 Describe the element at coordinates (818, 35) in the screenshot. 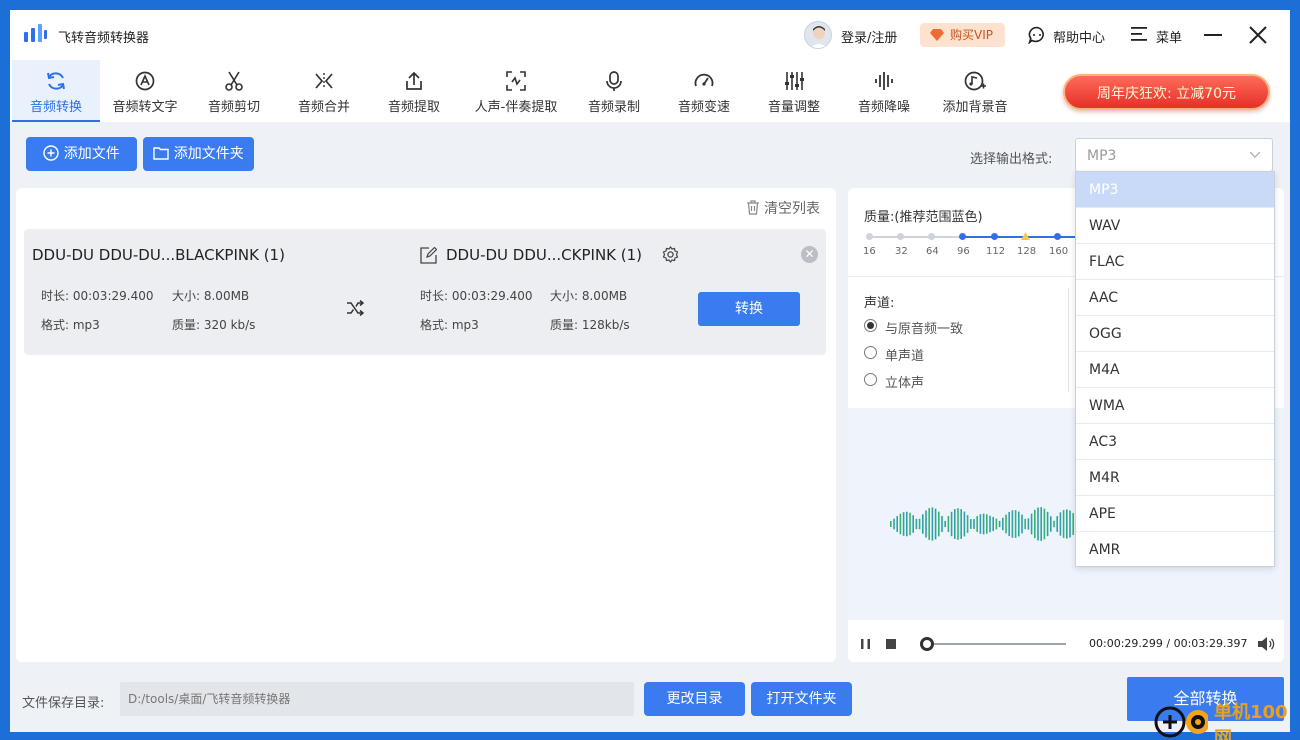

I see `avatar` at that location.